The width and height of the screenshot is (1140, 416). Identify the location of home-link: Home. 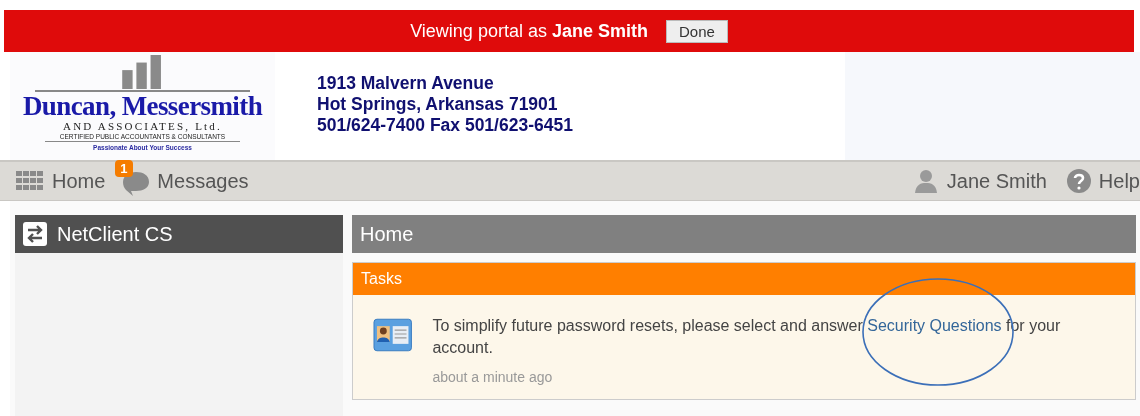
(79, 181).